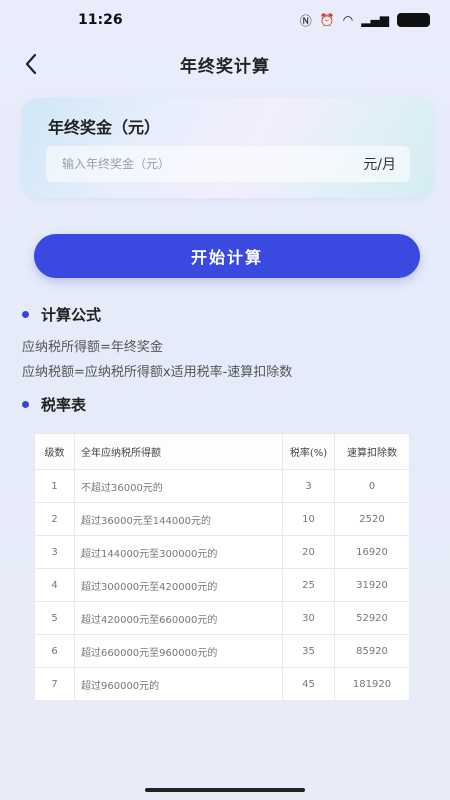 This screenshot has width=450, height=800. I want to click on cell-deduction: 0, so click(372, 486).